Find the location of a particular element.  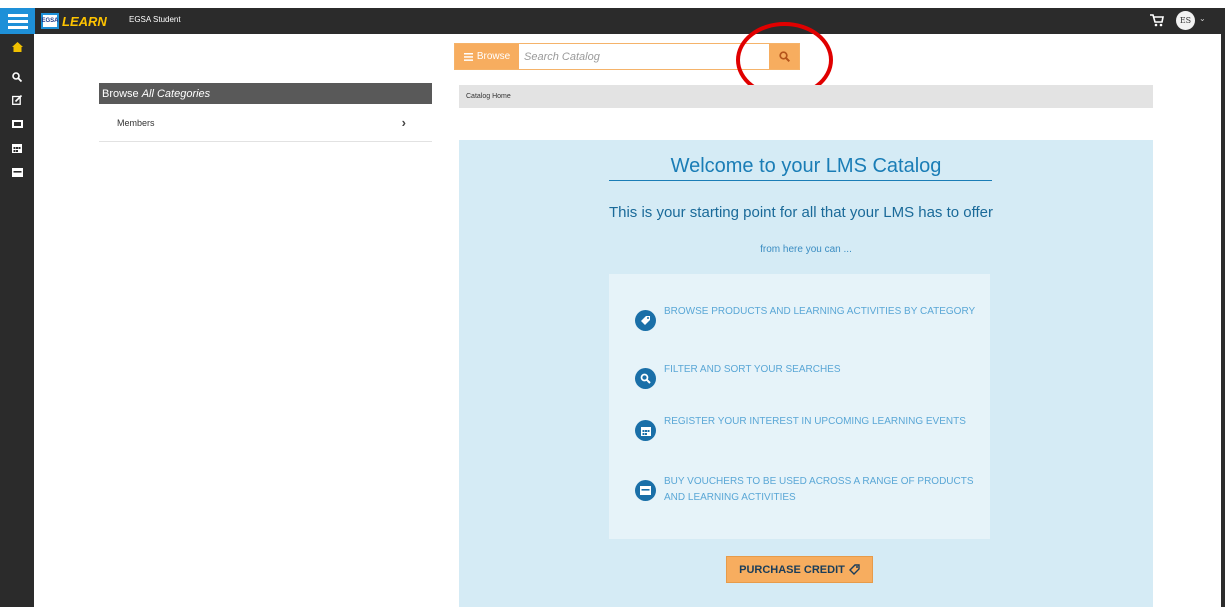

left-nav-rail is located at coordinates (17, 320).